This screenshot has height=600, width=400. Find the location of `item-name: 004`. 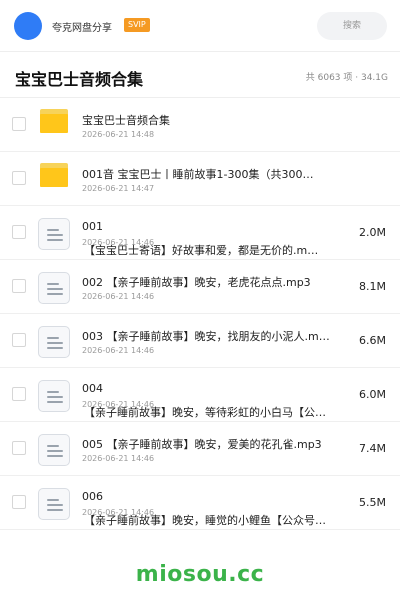

item-name: 004 is located at coordinates (92, 388).